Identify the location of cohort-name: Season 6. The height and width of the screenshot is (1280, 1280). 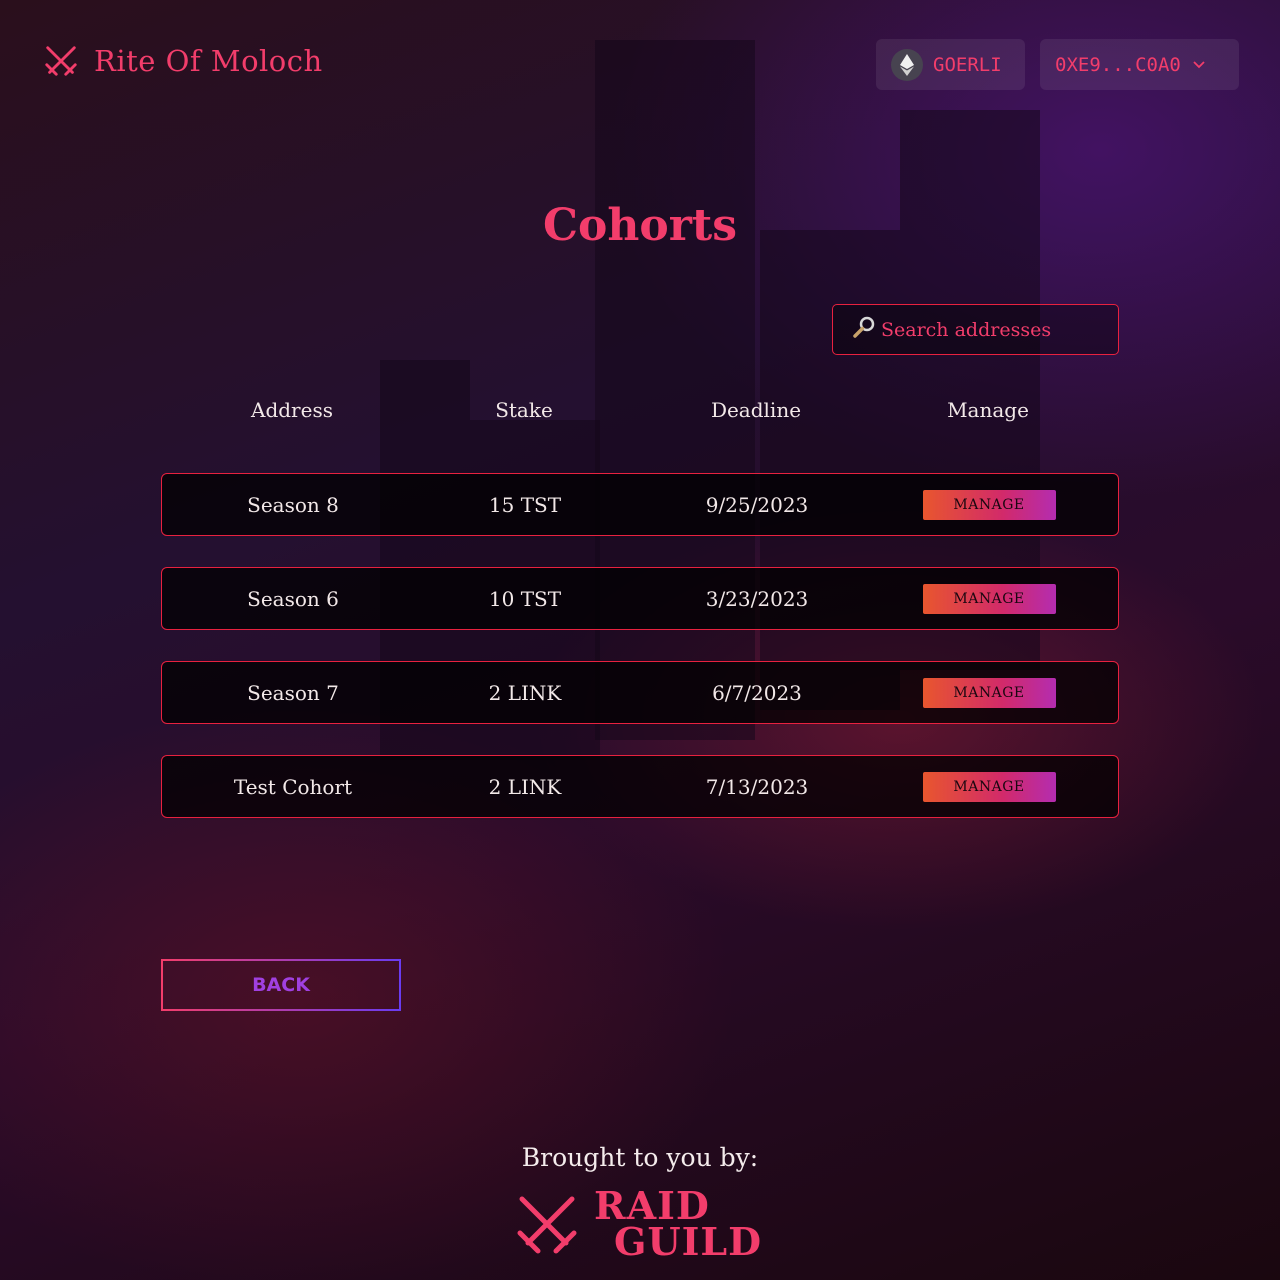
(293, 598).